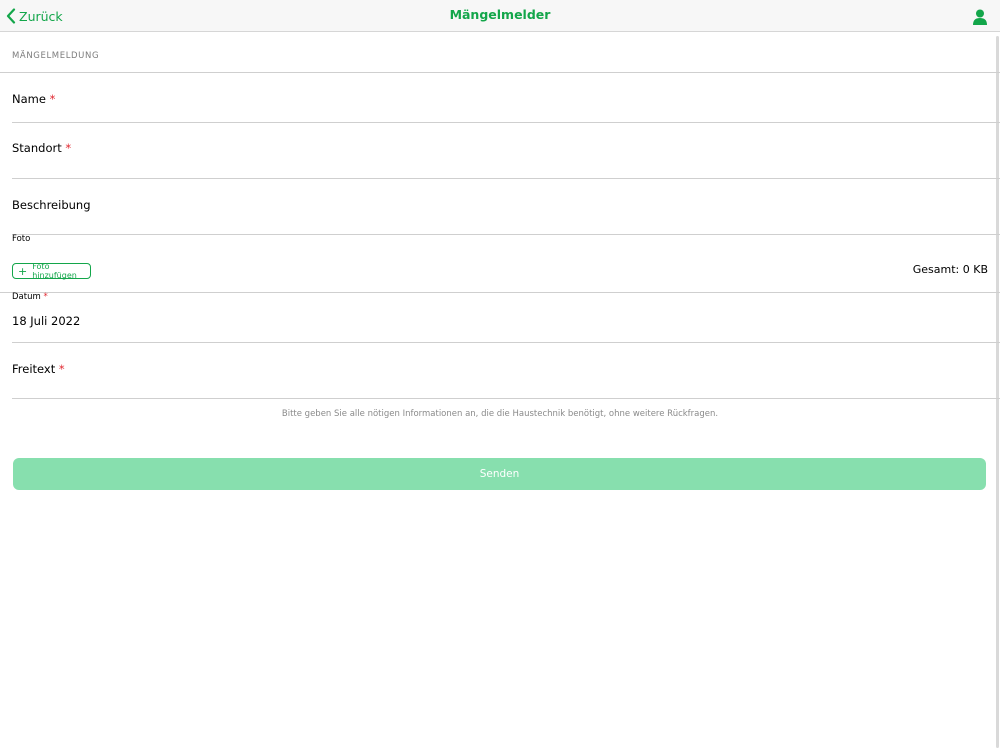 Image resolution: width=1000 pixels, height=750 pixels. What do you see at coordinates (23, 271) in the screenshot?
I see `plus-icon: +` at bounding box center [23, 271].